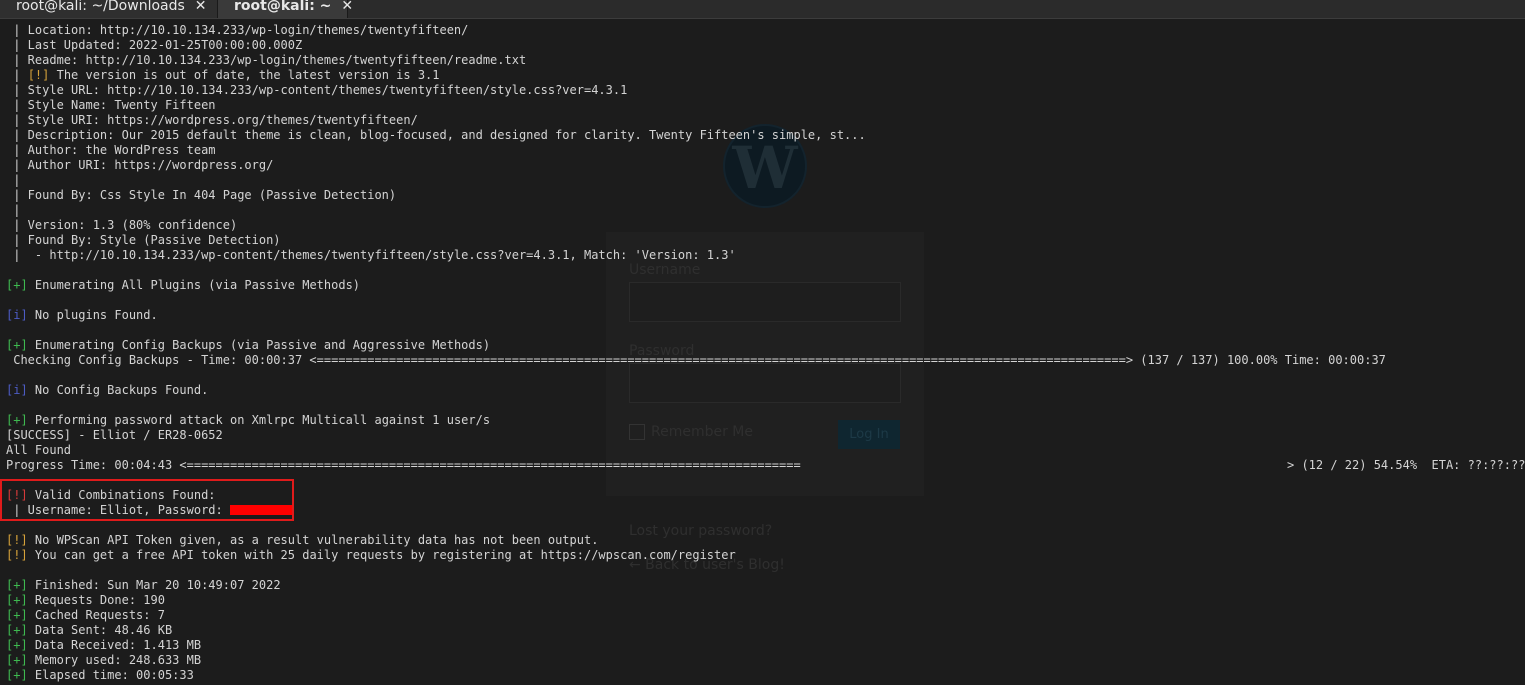 Image resolution: width=1525 pixels, height=685 pixels. I want to click on line-text: Data Received: 1.413 MB, so click(114, 645).